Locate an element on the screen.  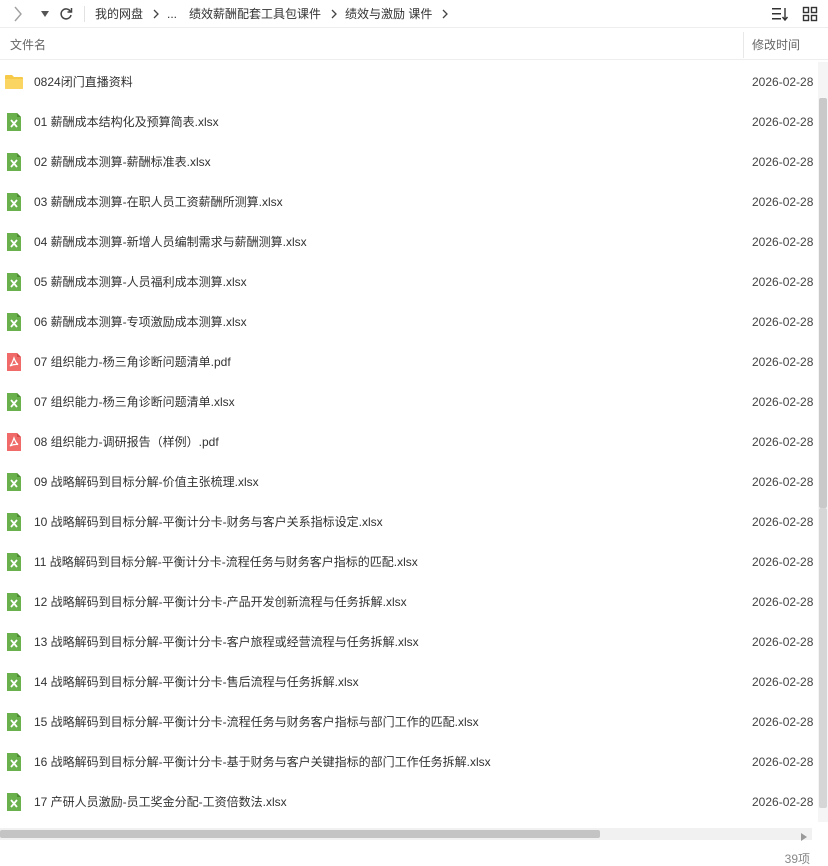
file-name: 11 战略解码到目标分解-平衡计分卡-流程任务与财务客户指标的匹配.xlsx is located at coordinates (226, 562).